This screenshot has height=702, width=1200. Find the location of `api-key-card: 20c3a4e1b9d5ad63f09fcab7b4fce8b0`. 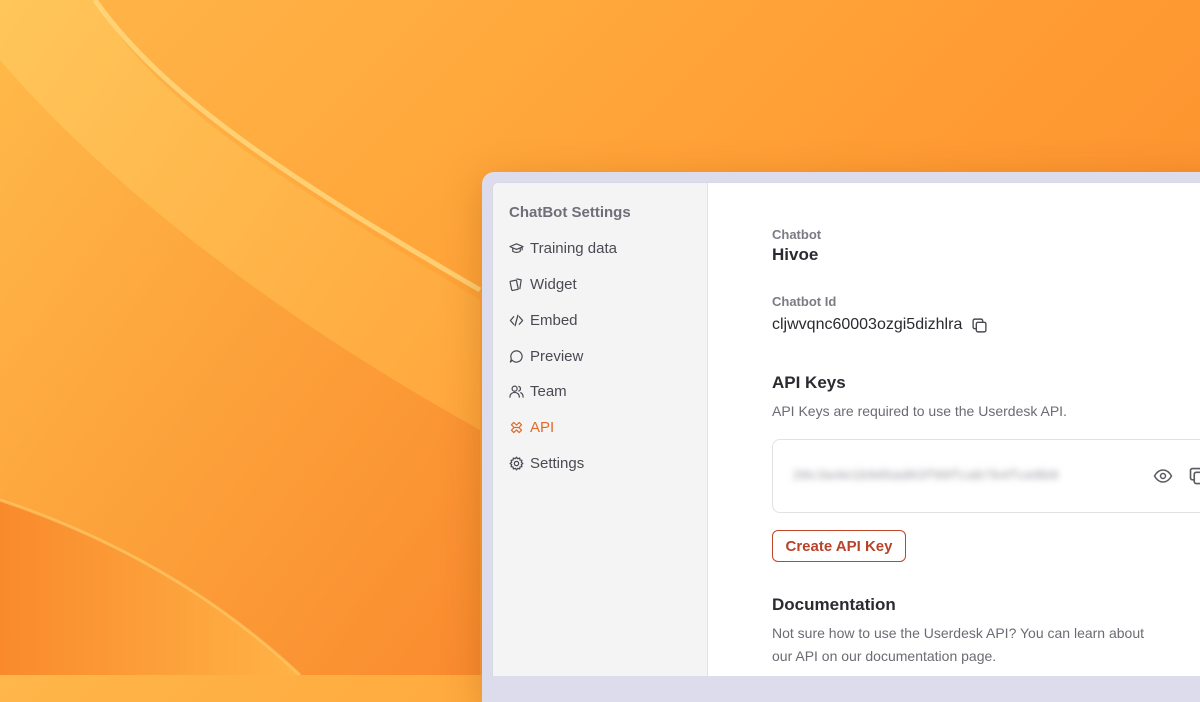

api-key-card: 20c3a4e1b9d5ad63f09fcab7b4fce8b0 is located at coordinates (986, 476).